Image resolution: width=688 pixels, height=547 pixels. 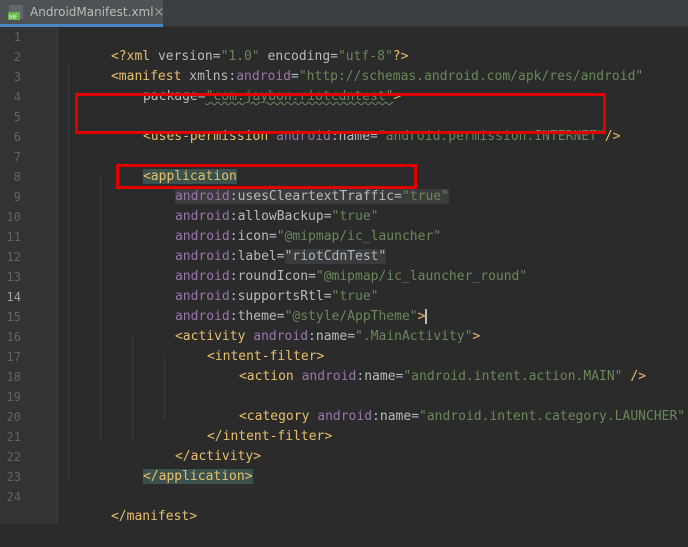 What do you see at coordinates (174, 465) in the screenshot?
I see `code-line-22: </application>` at bounding box center [174, 465].